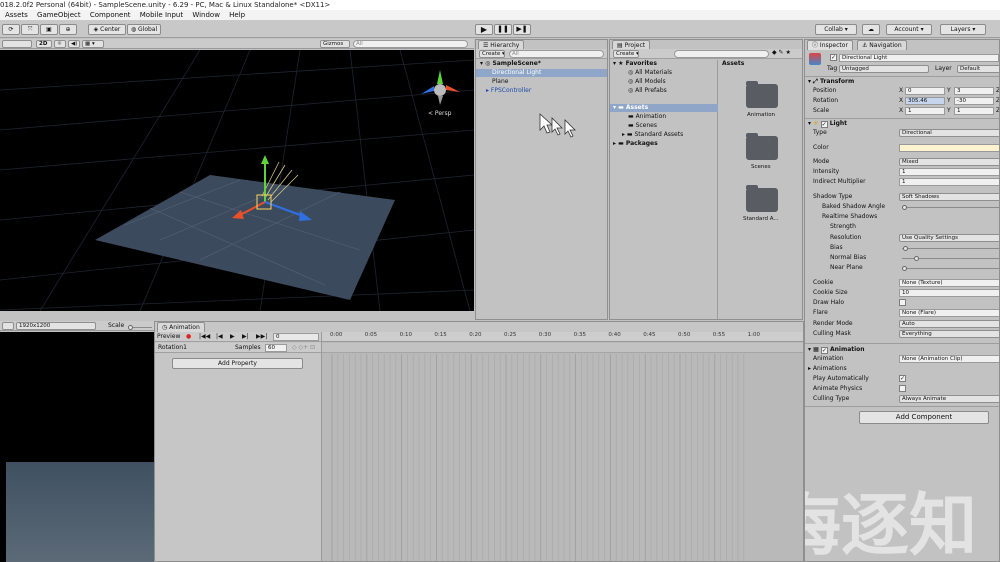  I want to click on clip-dropdown: Rotation1, so click(172, 348).